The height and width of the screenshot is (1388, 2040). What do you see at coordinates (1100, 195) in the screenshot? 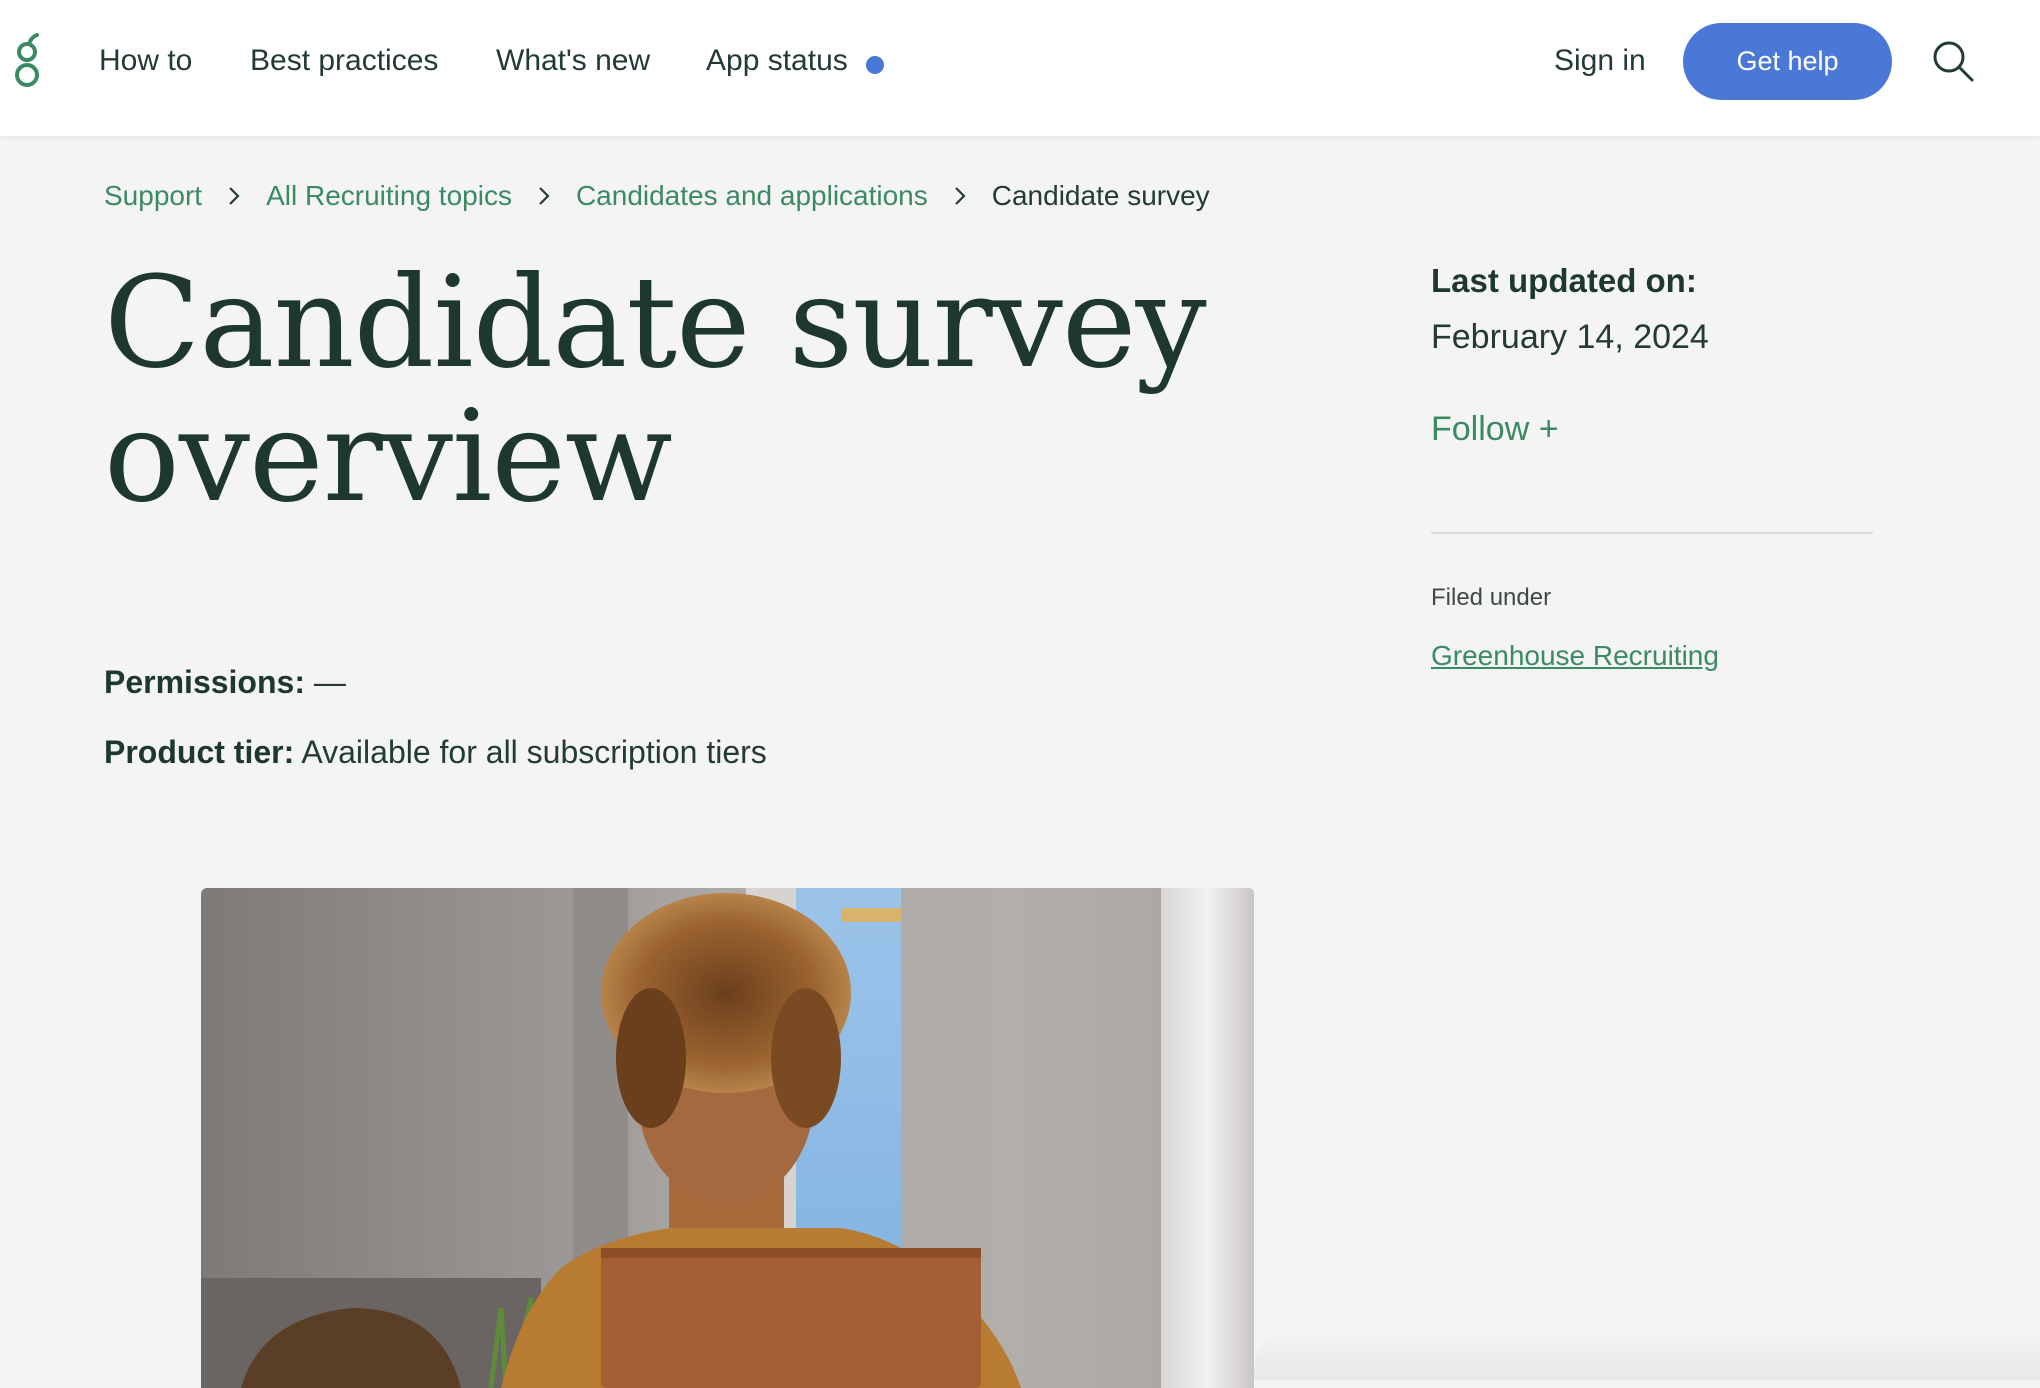
I see `breadcrumb-current-page: Candidate survey` at bounding box center [1100, 195].